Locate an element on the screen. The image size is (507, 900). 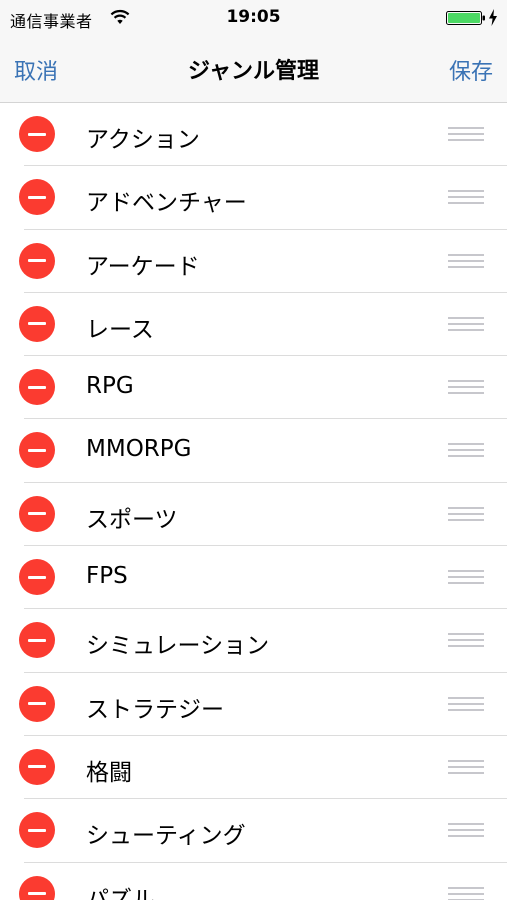
genre-label: アドベンチャー is located at coordinates (166, 203).